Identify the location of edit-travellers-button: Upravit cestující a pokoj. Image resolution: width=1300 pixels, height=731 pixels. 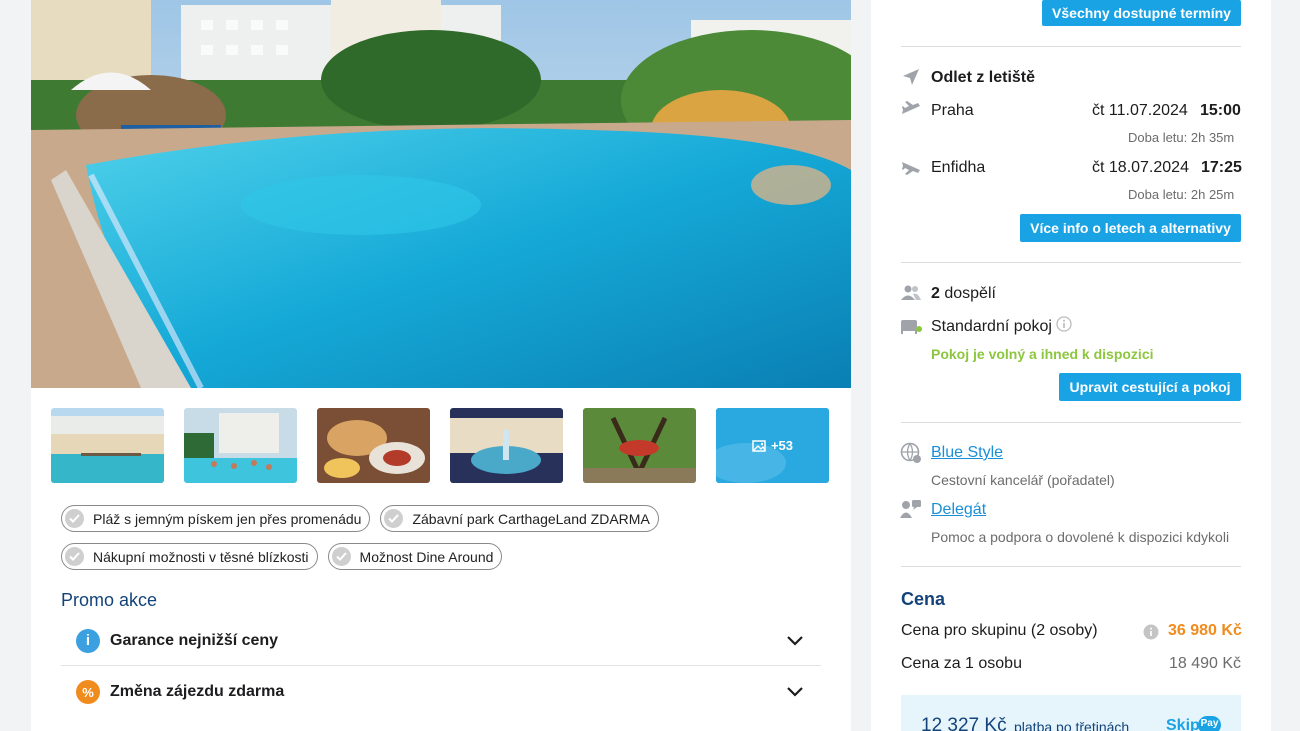
(1150, 387).